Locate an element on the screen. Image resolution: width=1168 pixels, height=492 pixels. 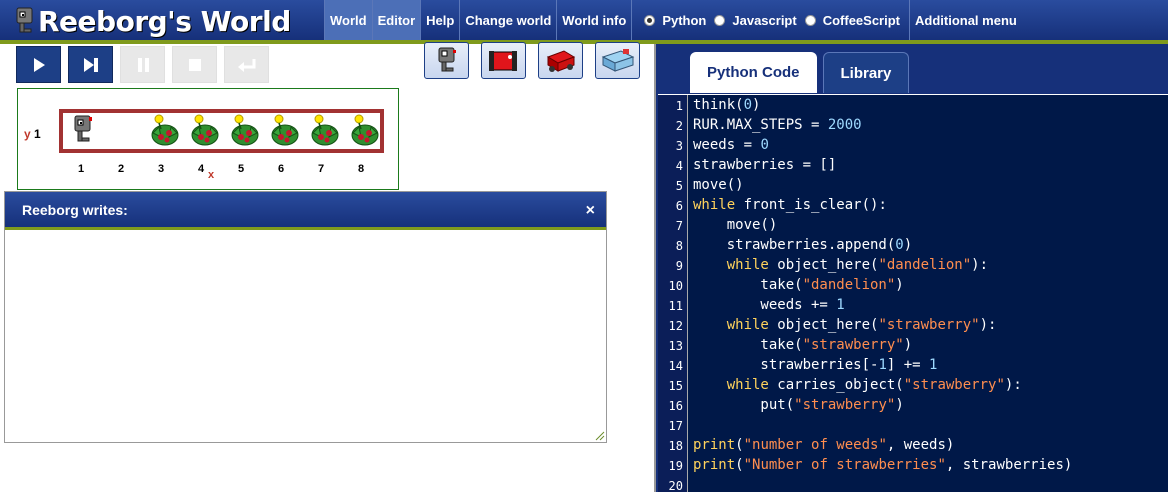
code-line: while carries_object("strawberry"): is located at coordinates (857, 385).